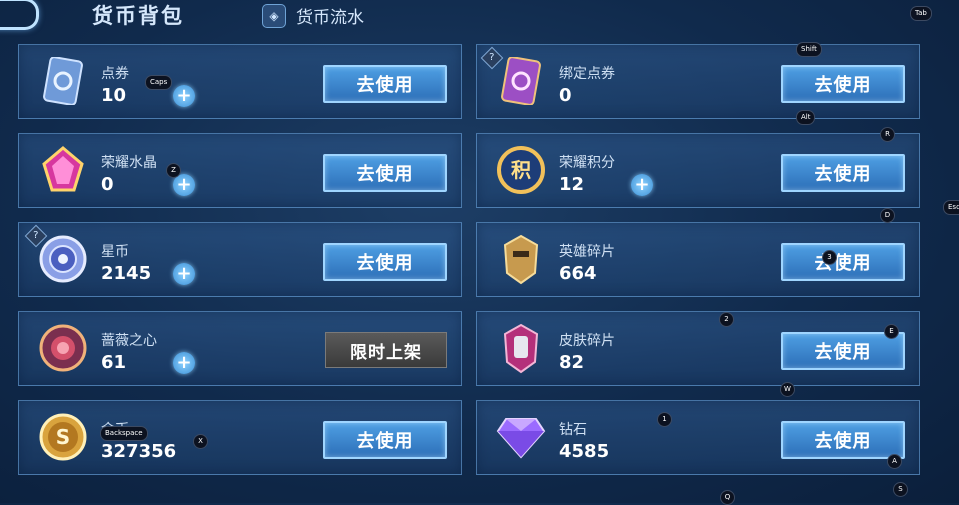 This screenshot has width=959, height=505. I want to click on glory-points-icon: 积, so click(521, 170).